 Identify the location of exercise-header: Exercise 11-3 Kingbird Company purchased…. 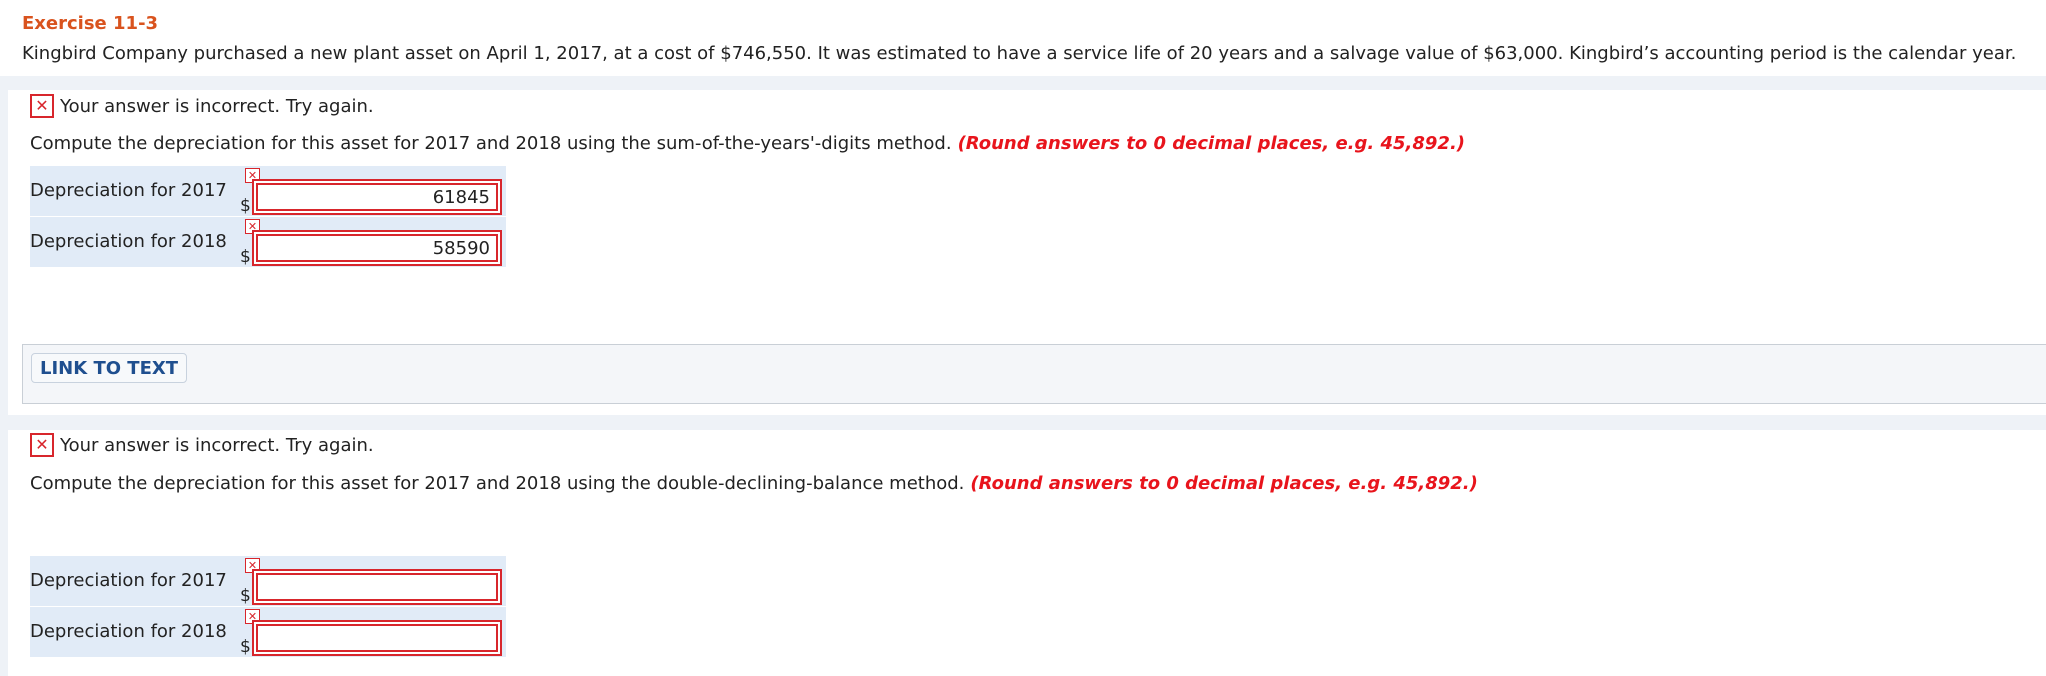
(1023, 38).